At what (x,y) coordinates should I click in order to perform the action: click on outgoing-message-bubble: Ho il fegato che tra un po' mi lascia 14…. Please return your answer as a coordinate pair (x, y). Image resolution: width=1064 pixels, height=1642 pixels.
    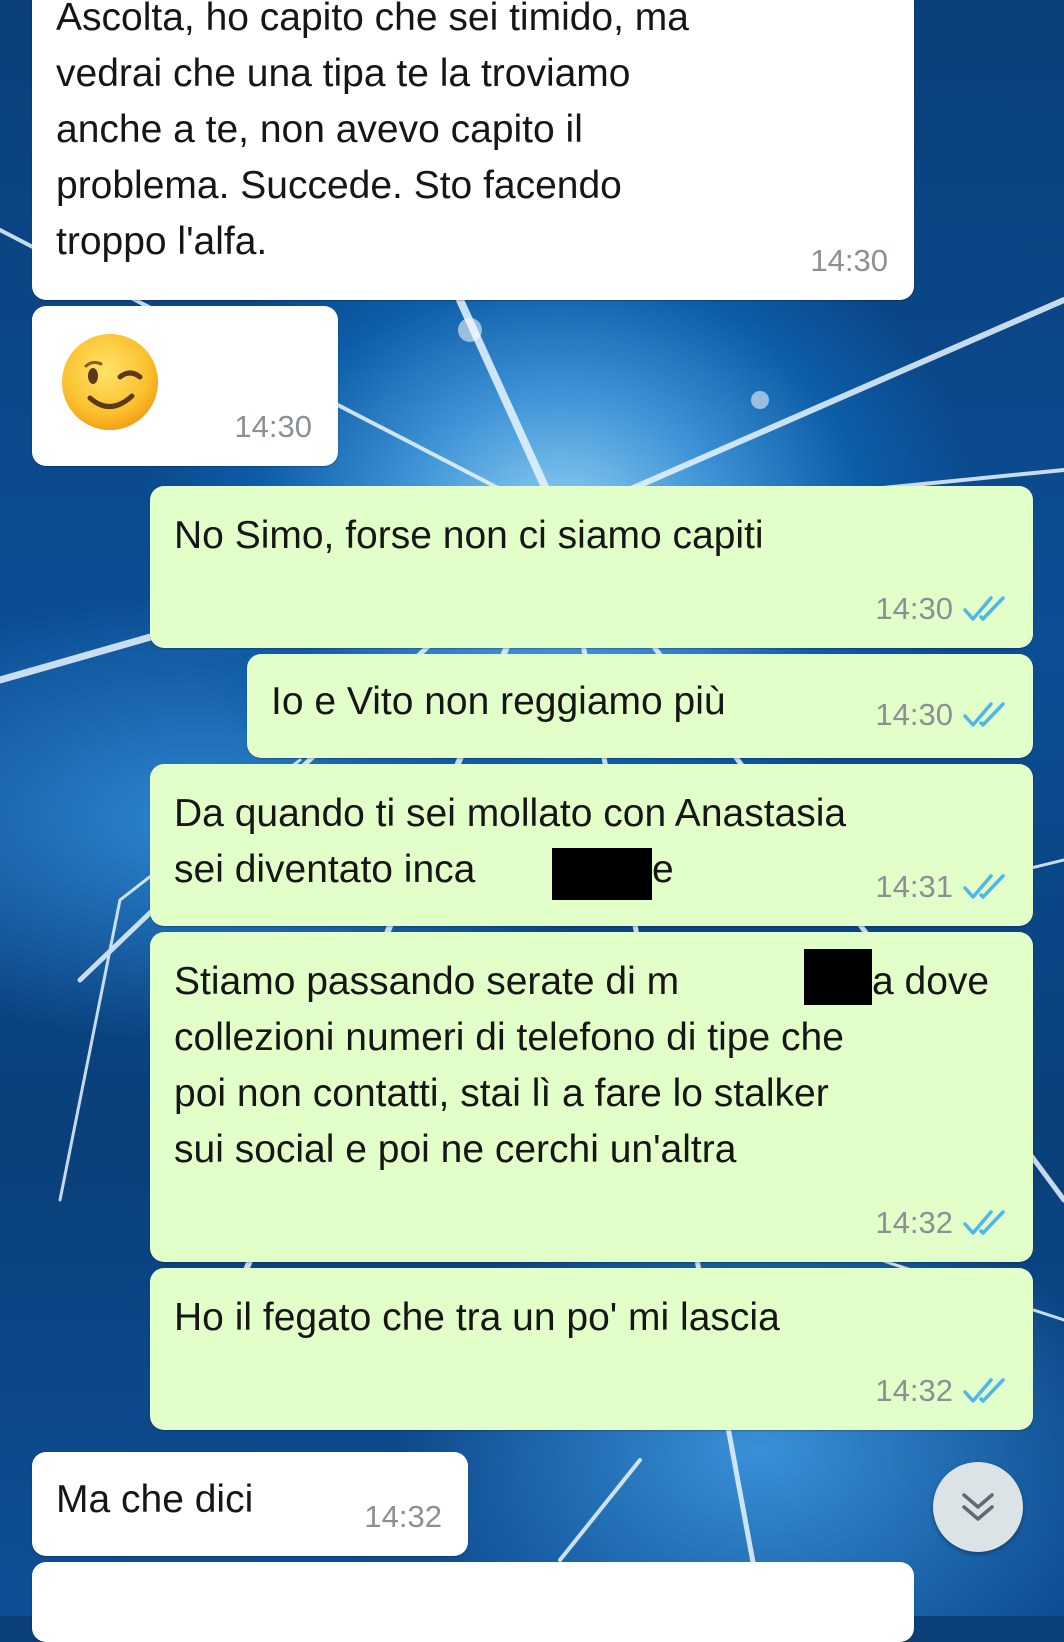
    Looking at the image, I should click on (591, 1349).